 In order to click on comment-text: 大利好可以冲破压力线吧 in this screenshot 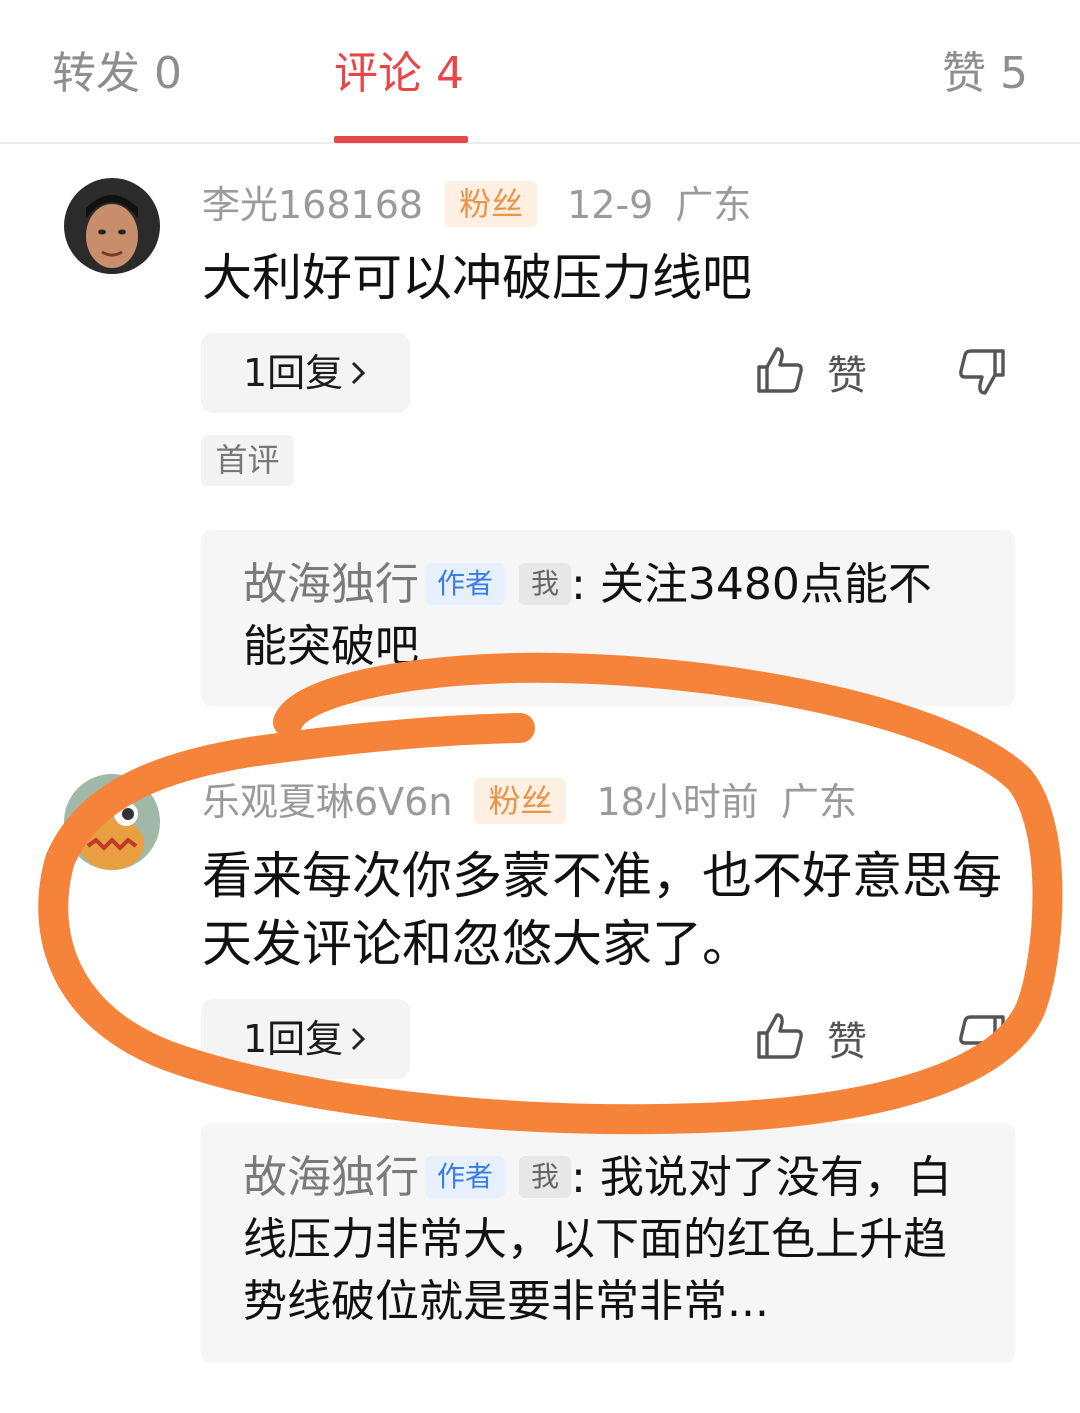, I will do `click(477, 278)`.